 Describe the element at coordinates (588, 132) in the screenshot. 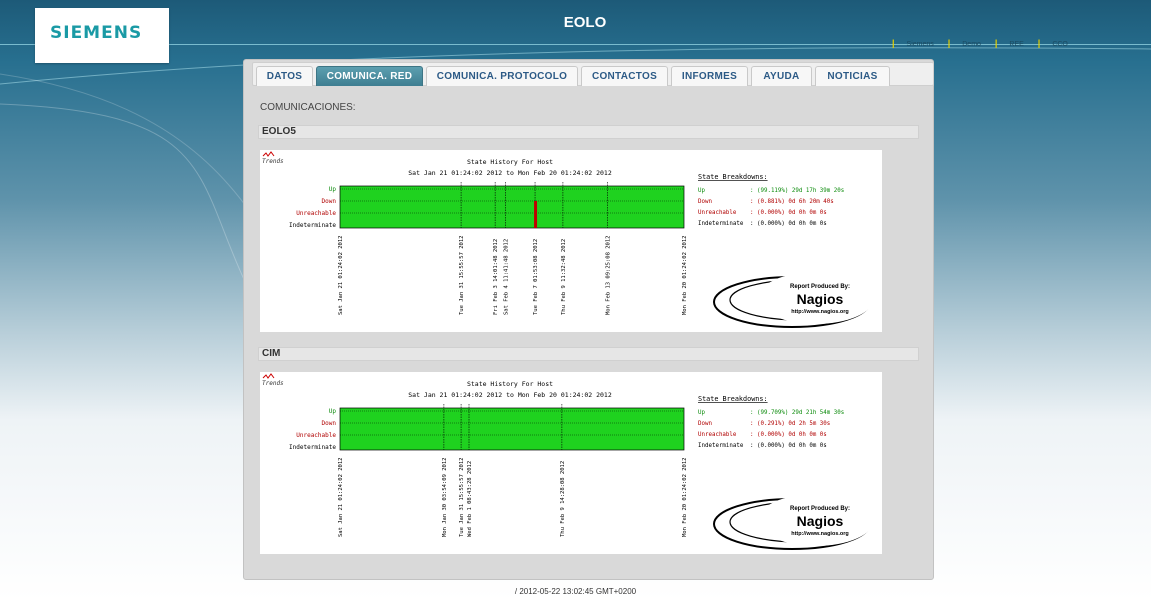

I see `host-header-eolo5: EOLO5` at that location.